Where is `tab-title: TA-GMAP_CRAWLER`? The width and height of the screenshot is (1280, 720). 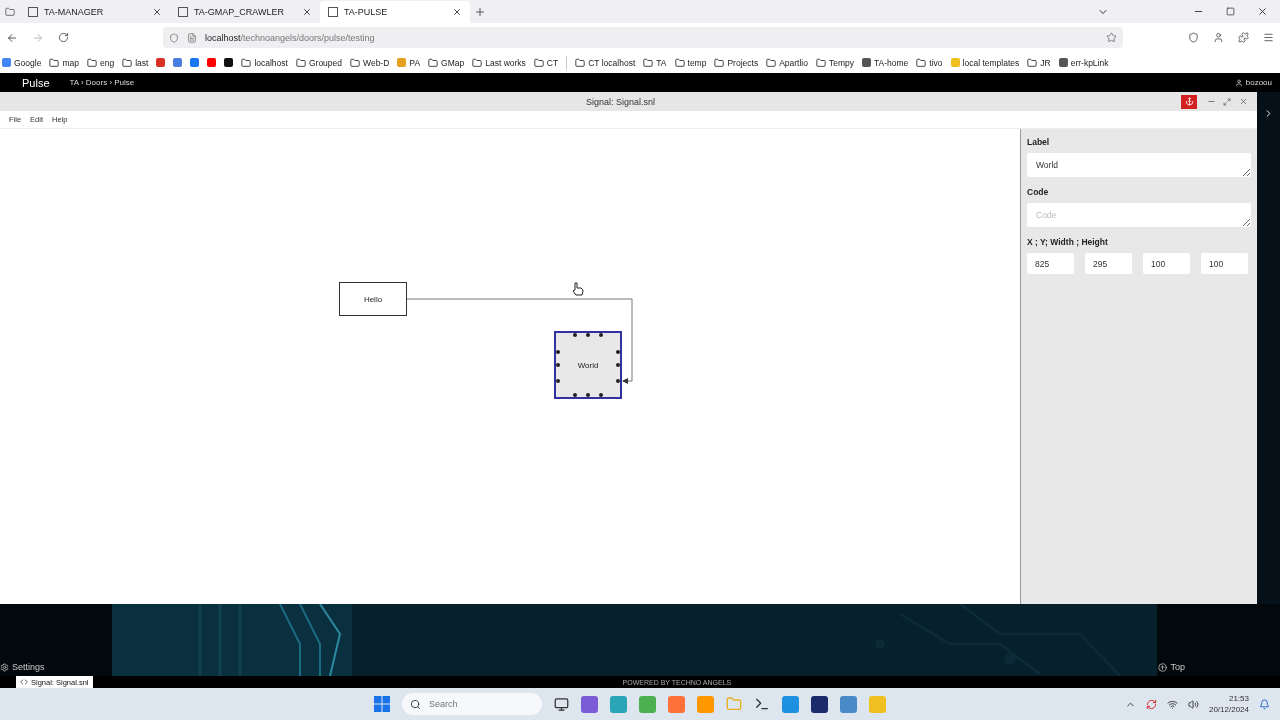 tab-title: TA-GMAP_CRAWLER is located at coordinates (239, 12).